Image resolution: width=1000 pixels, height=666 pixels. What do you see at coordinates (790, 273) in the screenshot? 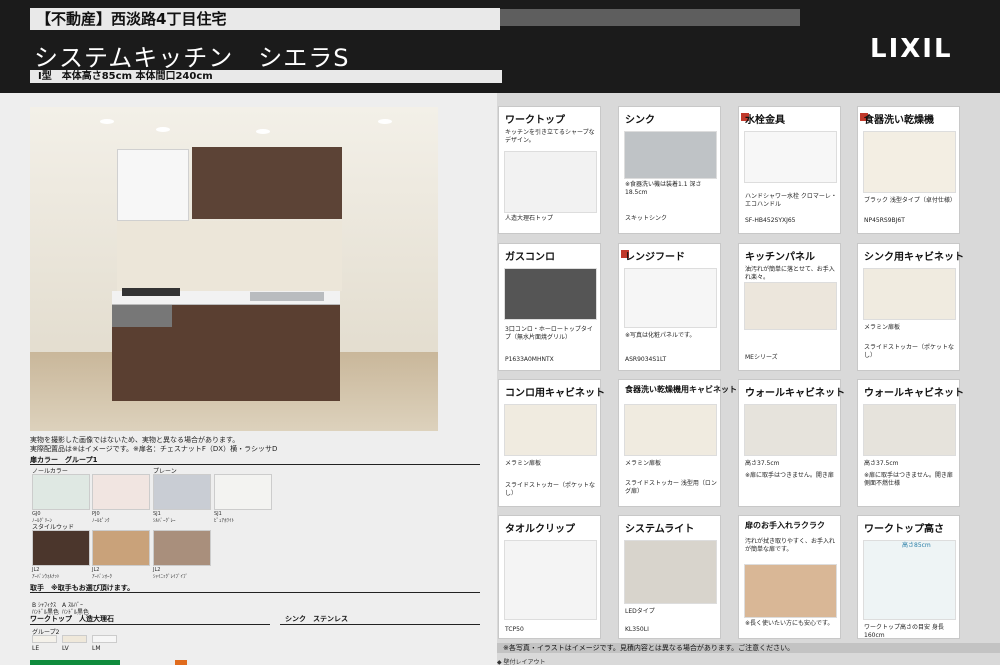
I see `card-text: 油汚れが簡単に落とせて、お手入れ楽々。` at bounding box center [790, 273].